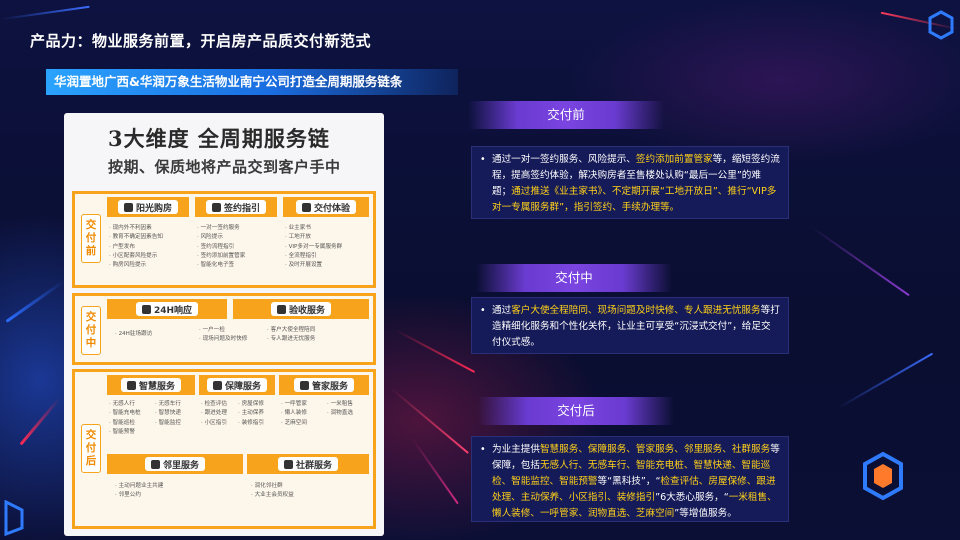  I want to click on experience-icon, so click(306, 207).